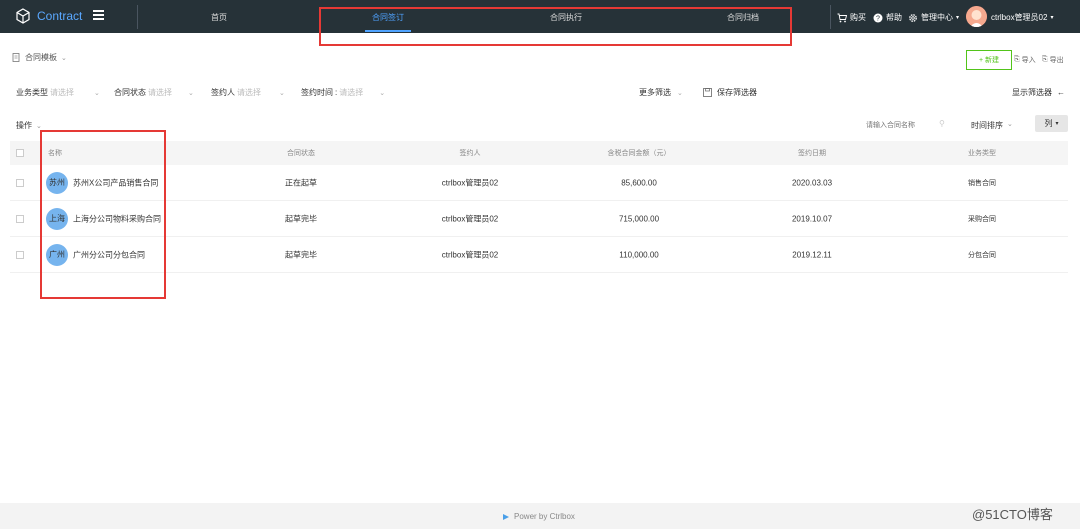 The width and height of the screenshot is (1080, 529). What do you see at coordinates (20, 153) in the screenshot?
I see `select-all-checkbox` at bounding box center [20, 153].